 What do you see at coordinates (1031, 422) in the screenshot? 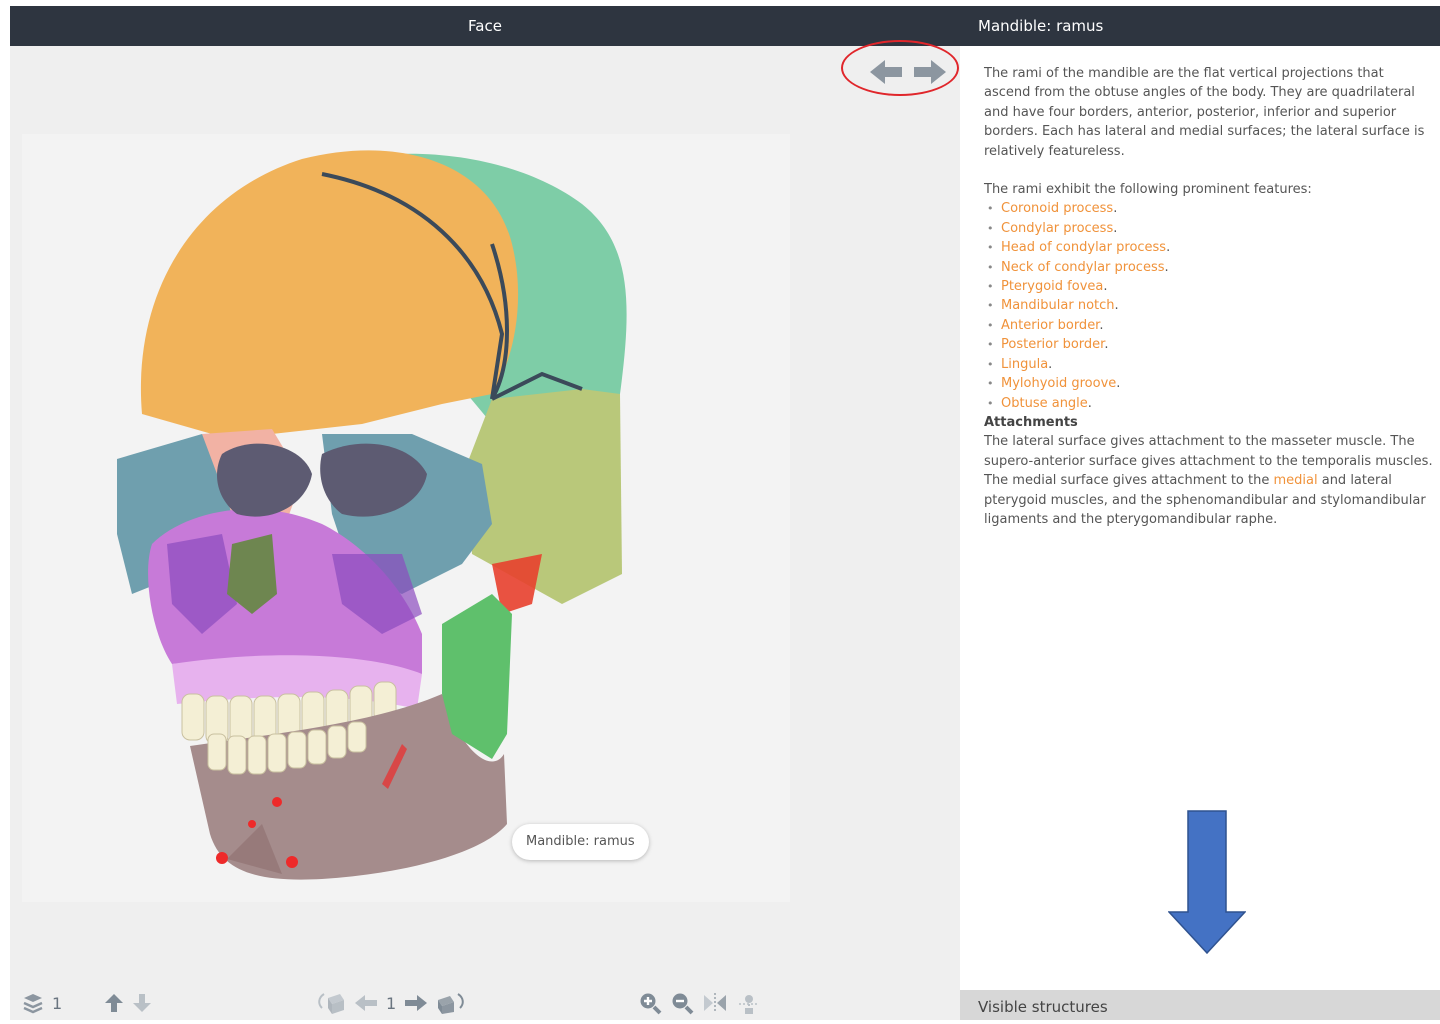
I see `attachments-title: Attachments` at bounding box center [1031, 422].